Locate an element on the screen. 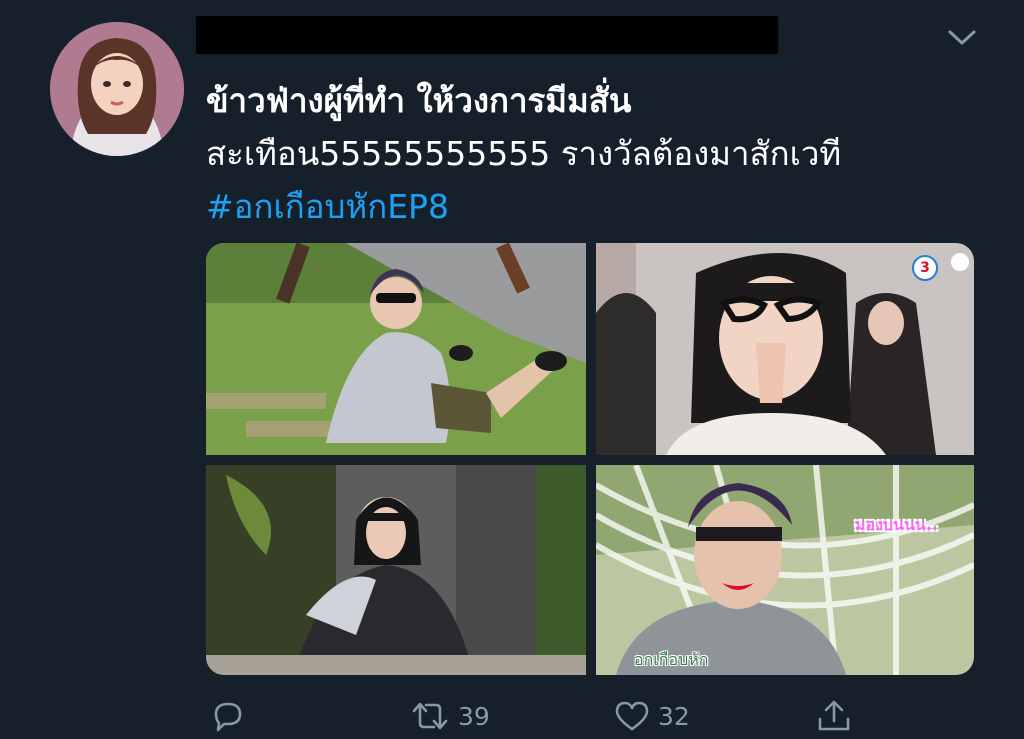  tweet-text-line-2: สะเทือน55555555555 รางวัลต้องมาสักเวที is located at coordinates (524, 153).